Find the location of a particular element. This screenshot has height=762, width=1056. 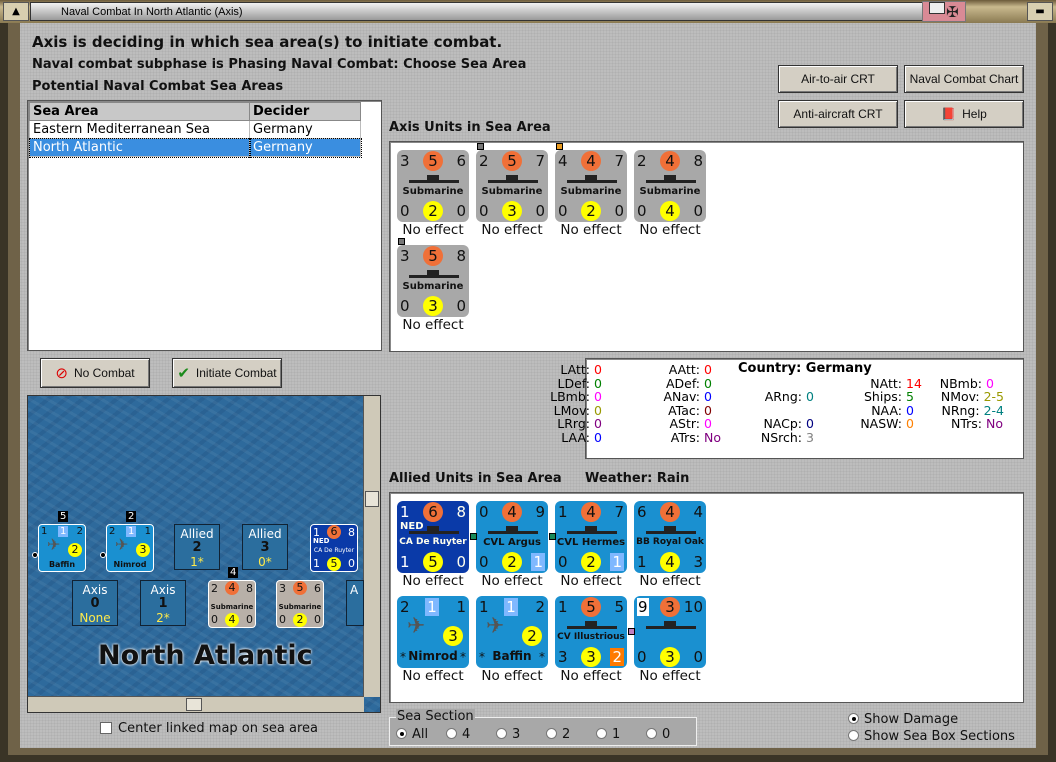

sea-section-label: Sea Section is located at coordinates (435, 716).